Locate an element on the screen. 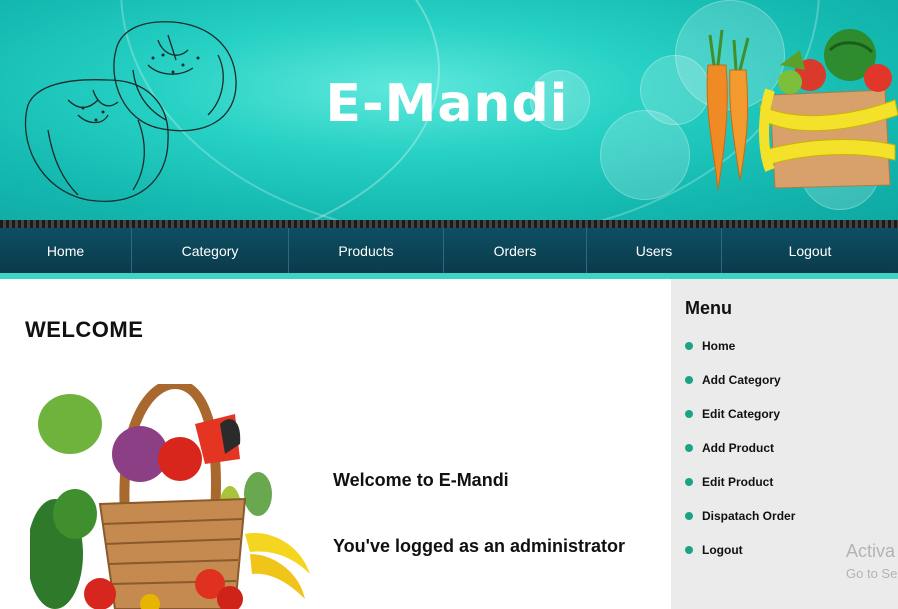  menu-item-label: Add Category is located at coordinates (741, 380).